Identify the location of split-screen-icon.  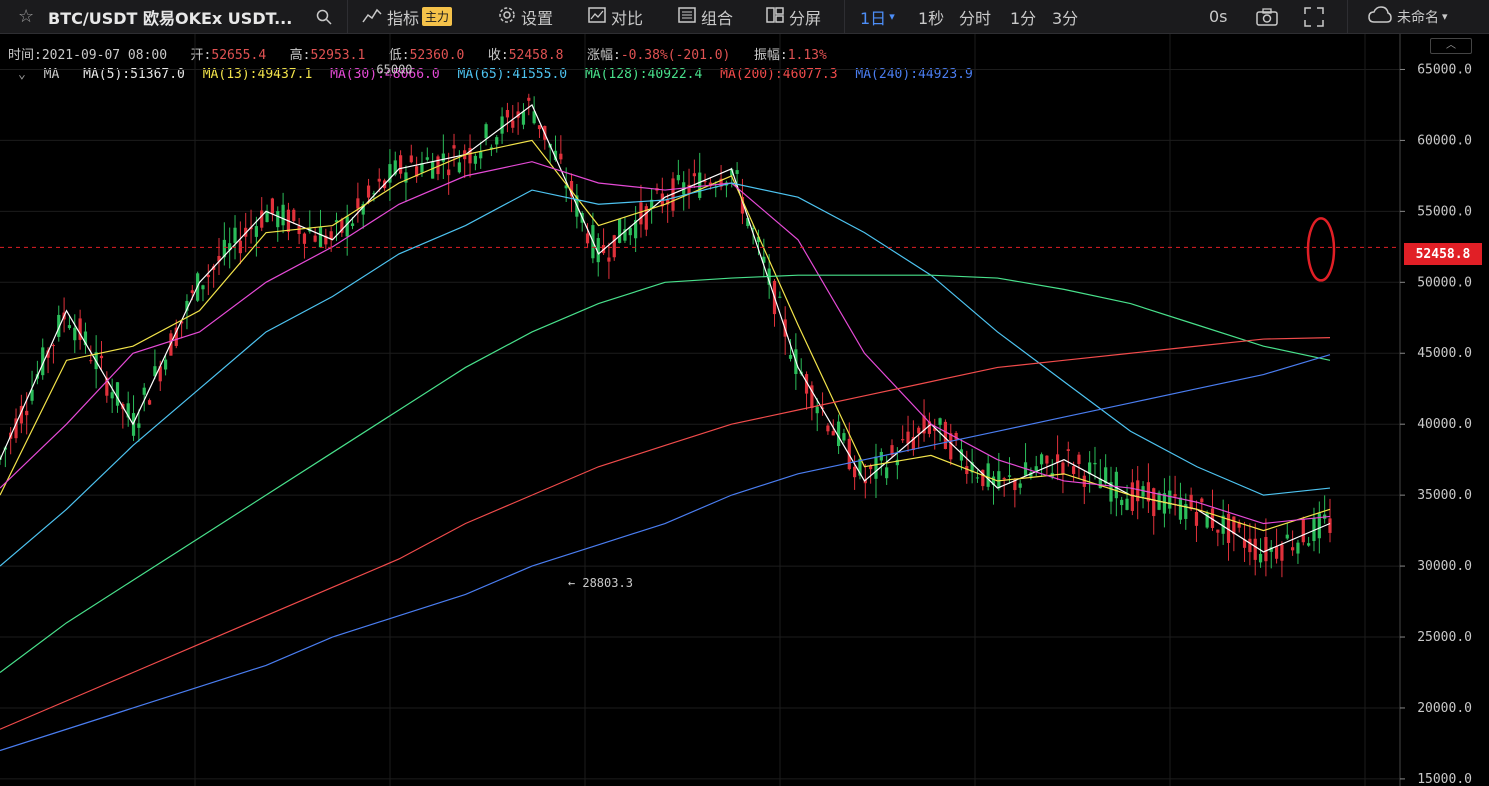
(775, 17).